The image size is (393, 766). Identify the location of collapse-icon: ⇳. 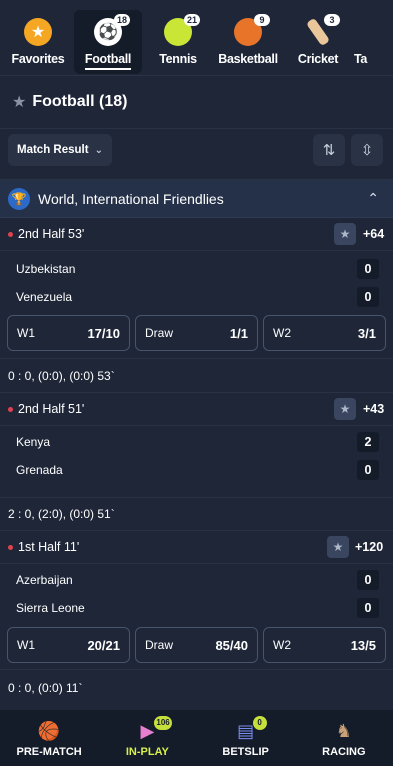
(367, 150).